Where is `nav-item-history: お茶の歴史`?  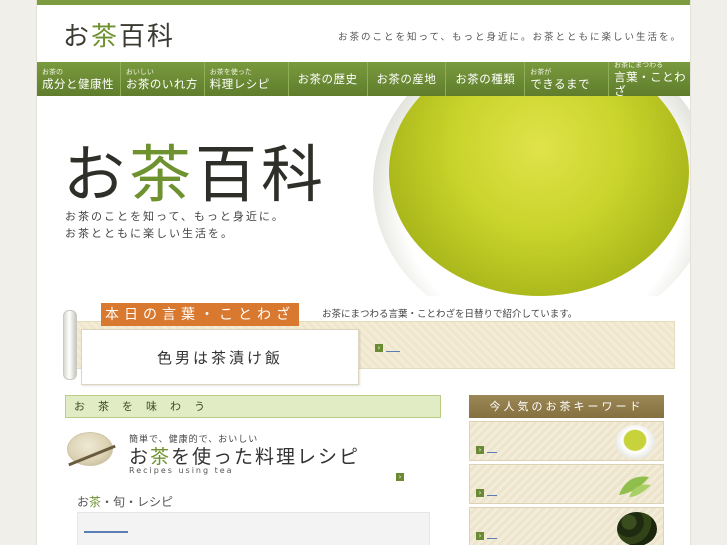 nav-item-history: お茶の歴史 is located at coordinates (328, 79).